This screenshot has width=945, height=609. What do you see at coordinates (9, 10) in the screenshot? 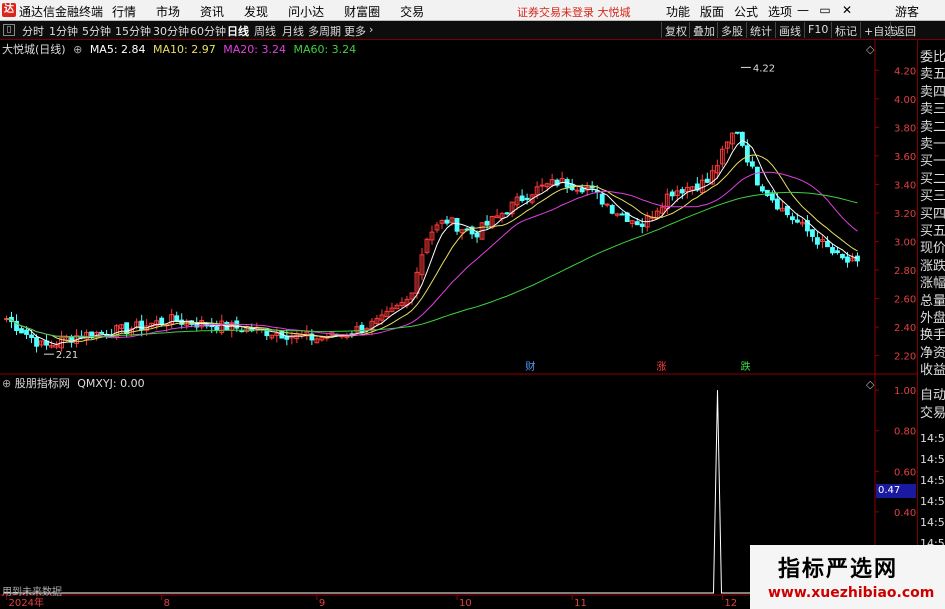
I see `app-logo-icon: 达` at bounding box center [9, 10].